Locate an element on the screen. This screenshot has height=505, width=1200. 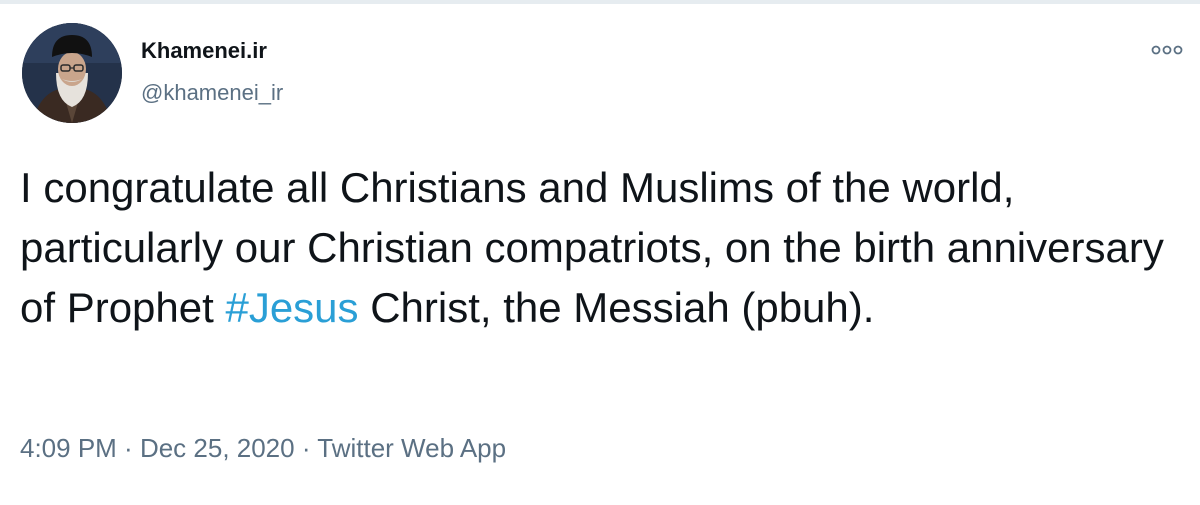
tweet-metadata: 4:09 PM · Dec 25, 2020 · Twitter Web App is located at coordinates (263, 448).